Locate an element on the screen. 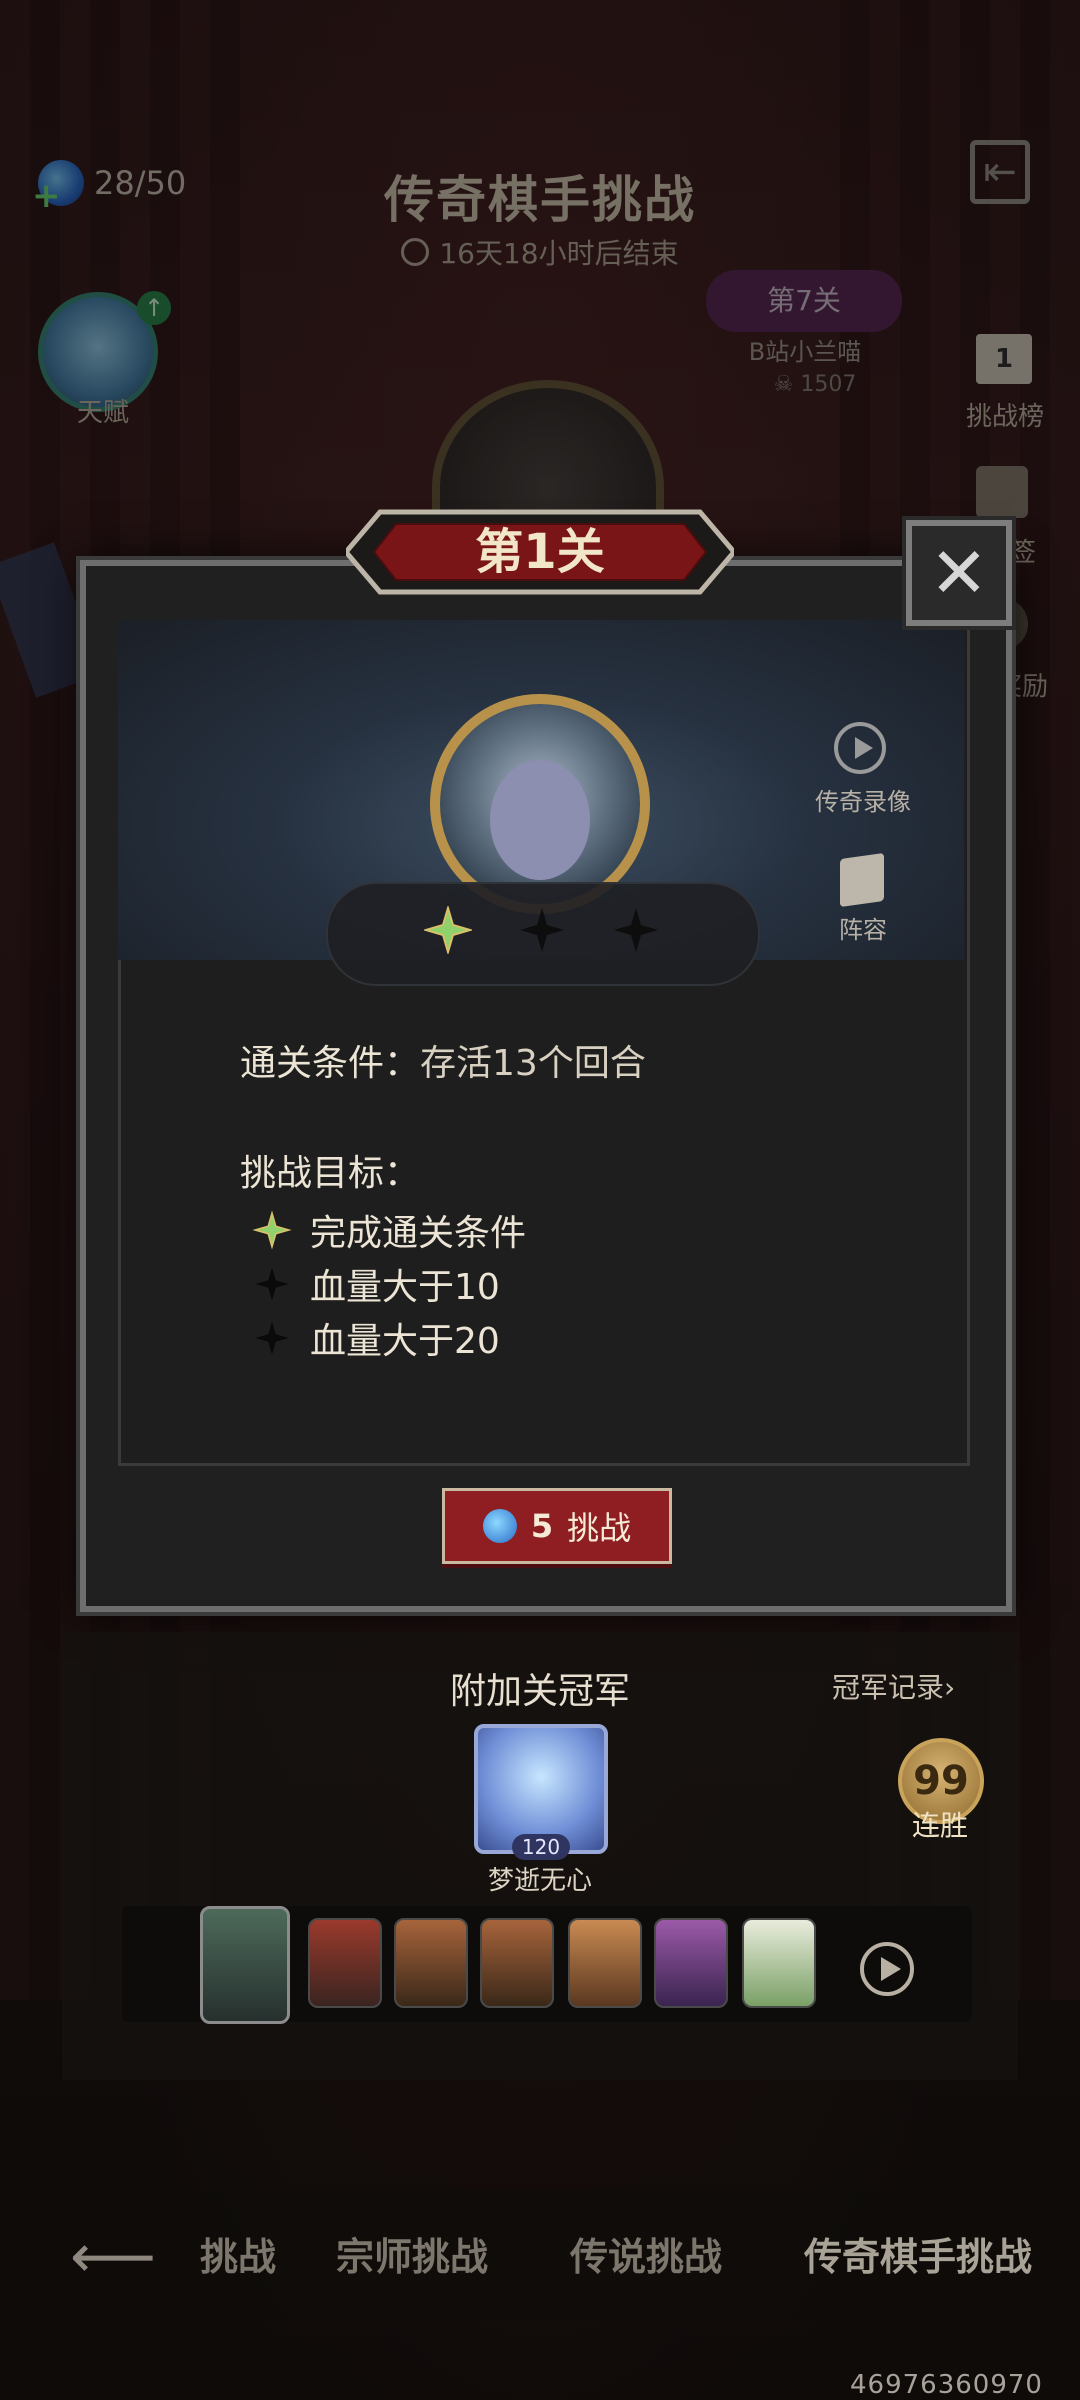 This screenshot has height=2400, width=1080. stage-title: 第1关 is located at coordinates (540, 552).